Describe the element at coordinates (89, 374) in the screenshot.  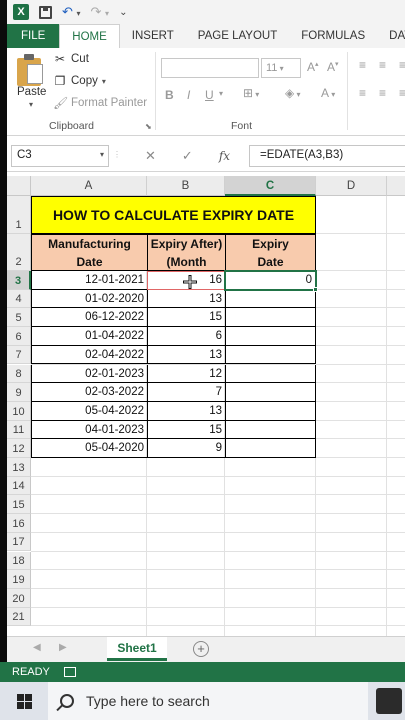
I see `cell-manufacturing-date: 02-01-2023` at that location.